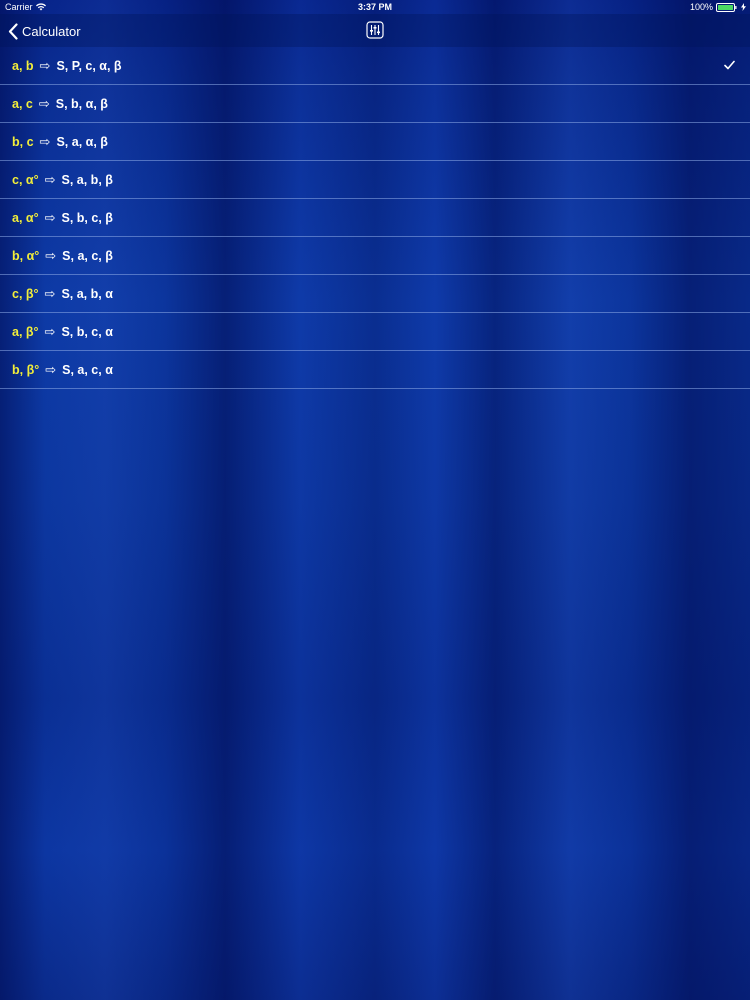 The image size is (750, 1000). What do you see at coordinates (89, 65) in the screenshot?
I see `row-outputs: S, P, c, α, β` at bounding box center [89, 65].